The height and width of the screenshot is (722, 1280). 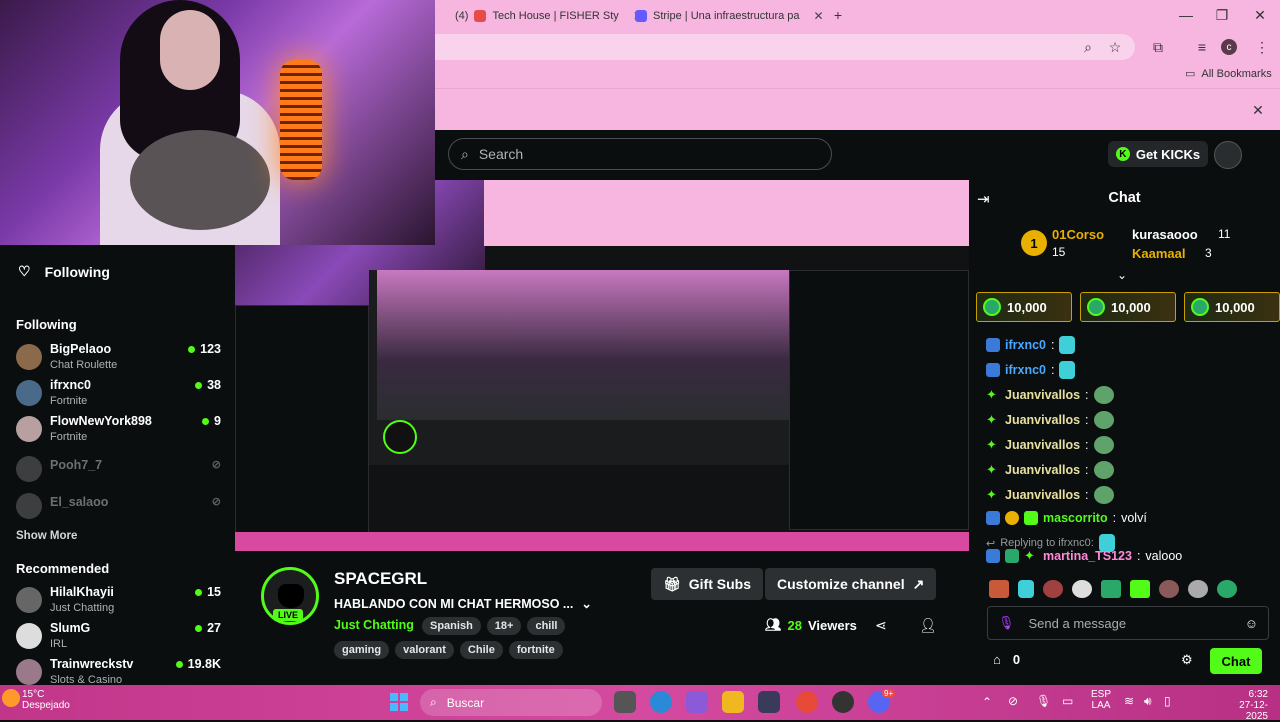 What do you see at coordinates (733, 702) in the screenshot?
I see `folder-icon` at bounding box center [733, 702].